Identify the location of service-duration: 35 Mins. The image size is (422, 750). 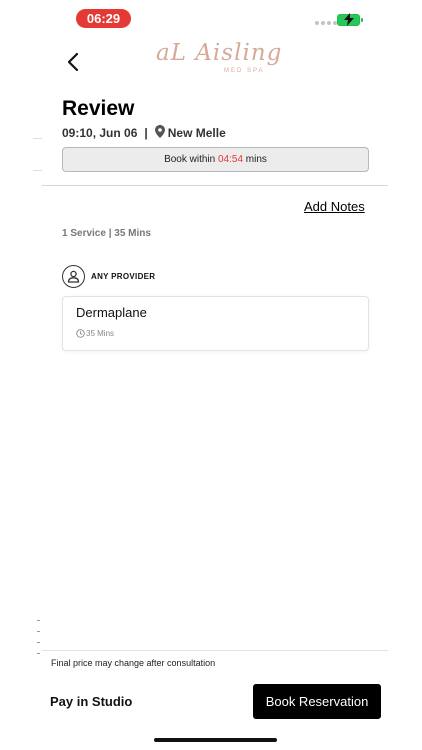
(95, 333).